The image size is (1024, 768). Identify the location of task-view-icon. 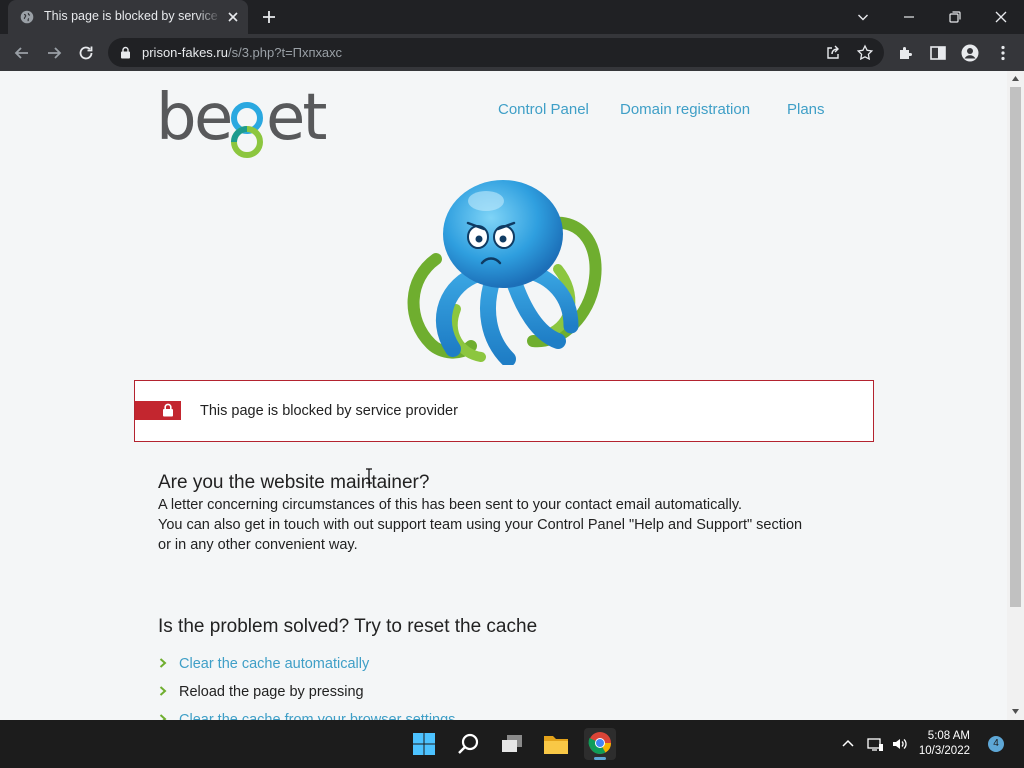
(512, 743).